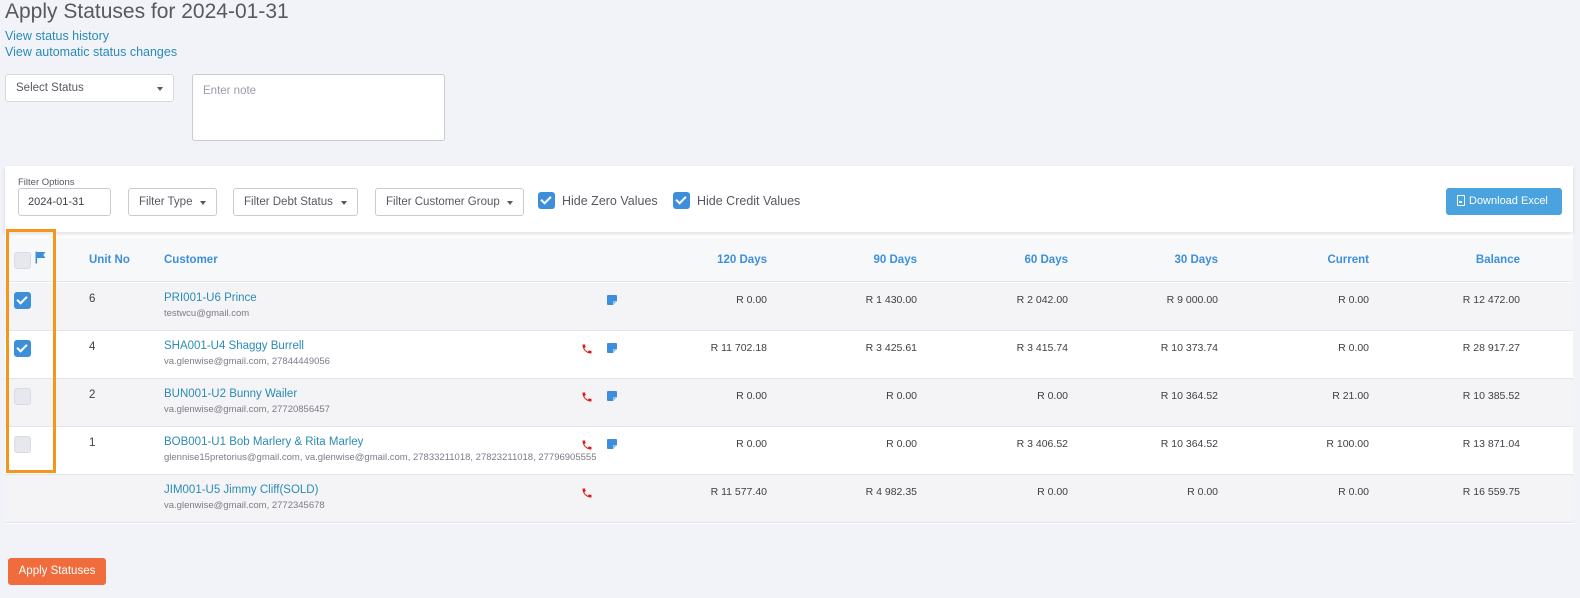 Image resolution: width=1580 pixels, height=598 pixels. I want to click on customer-link: BUN001-U2 Bunny Wailer, so click(230, 394).